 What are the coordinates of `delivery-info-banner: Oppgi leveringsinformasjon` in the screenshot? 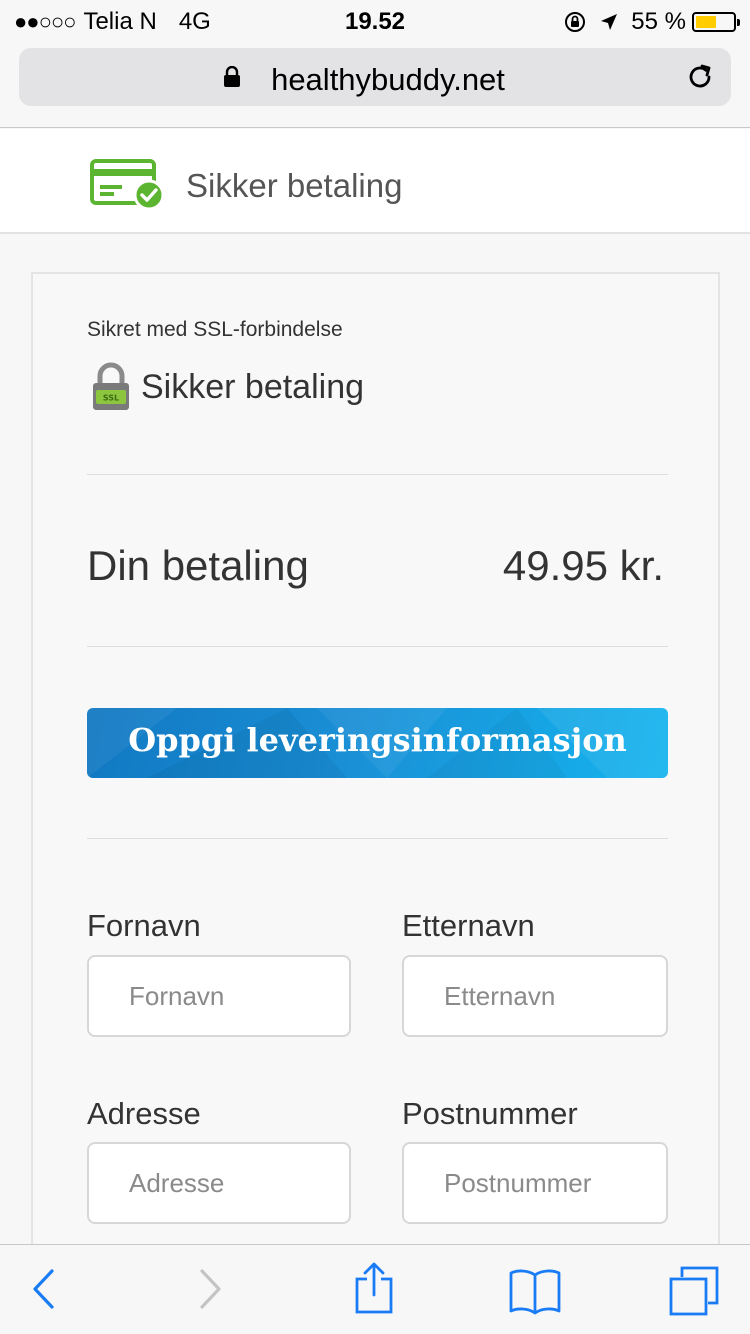 It's located at (377, 743).